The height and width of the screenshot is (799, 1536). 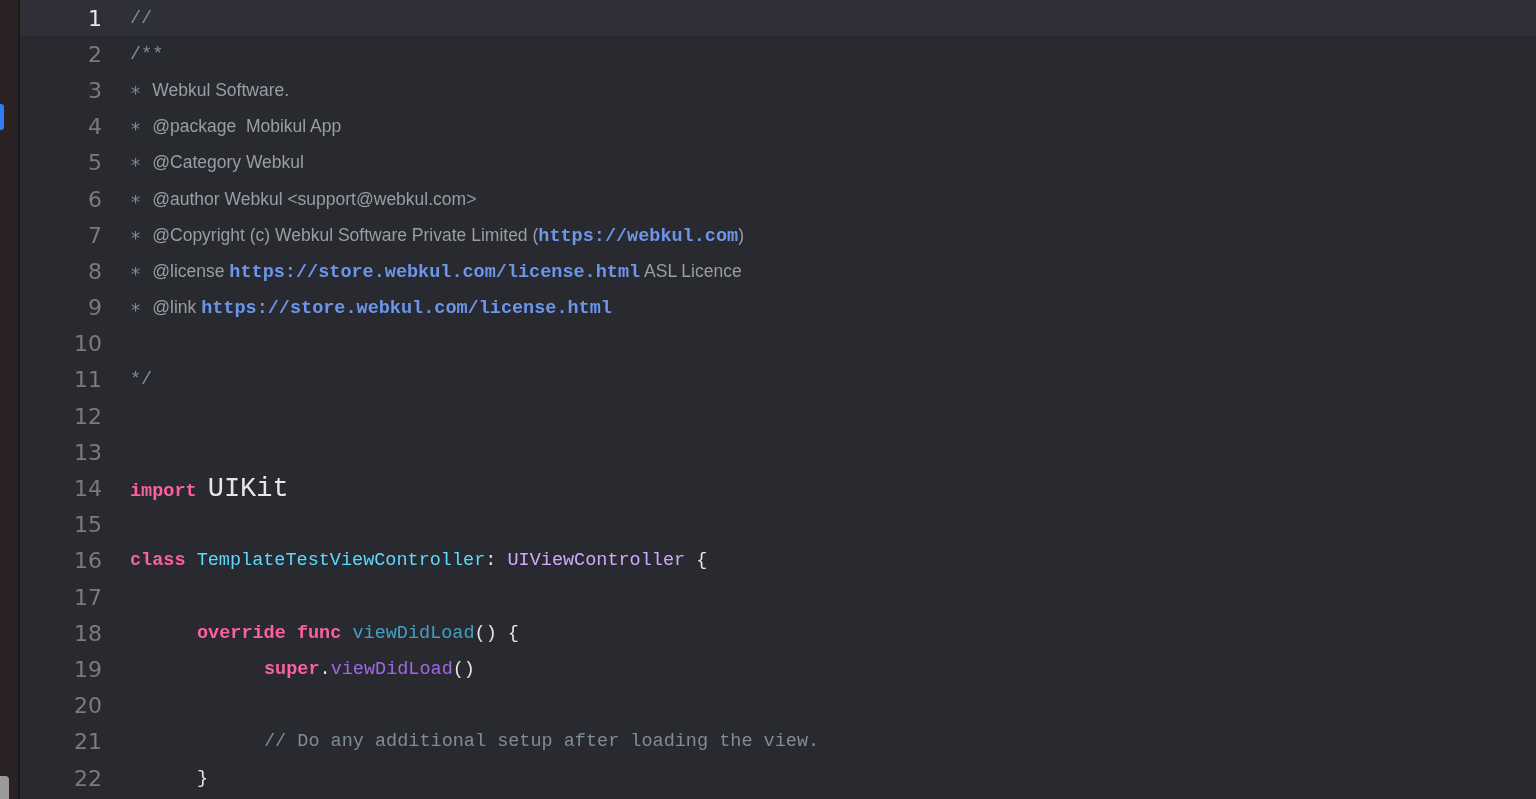 I want to click on line-number: 14, so click(x=87, y=489).